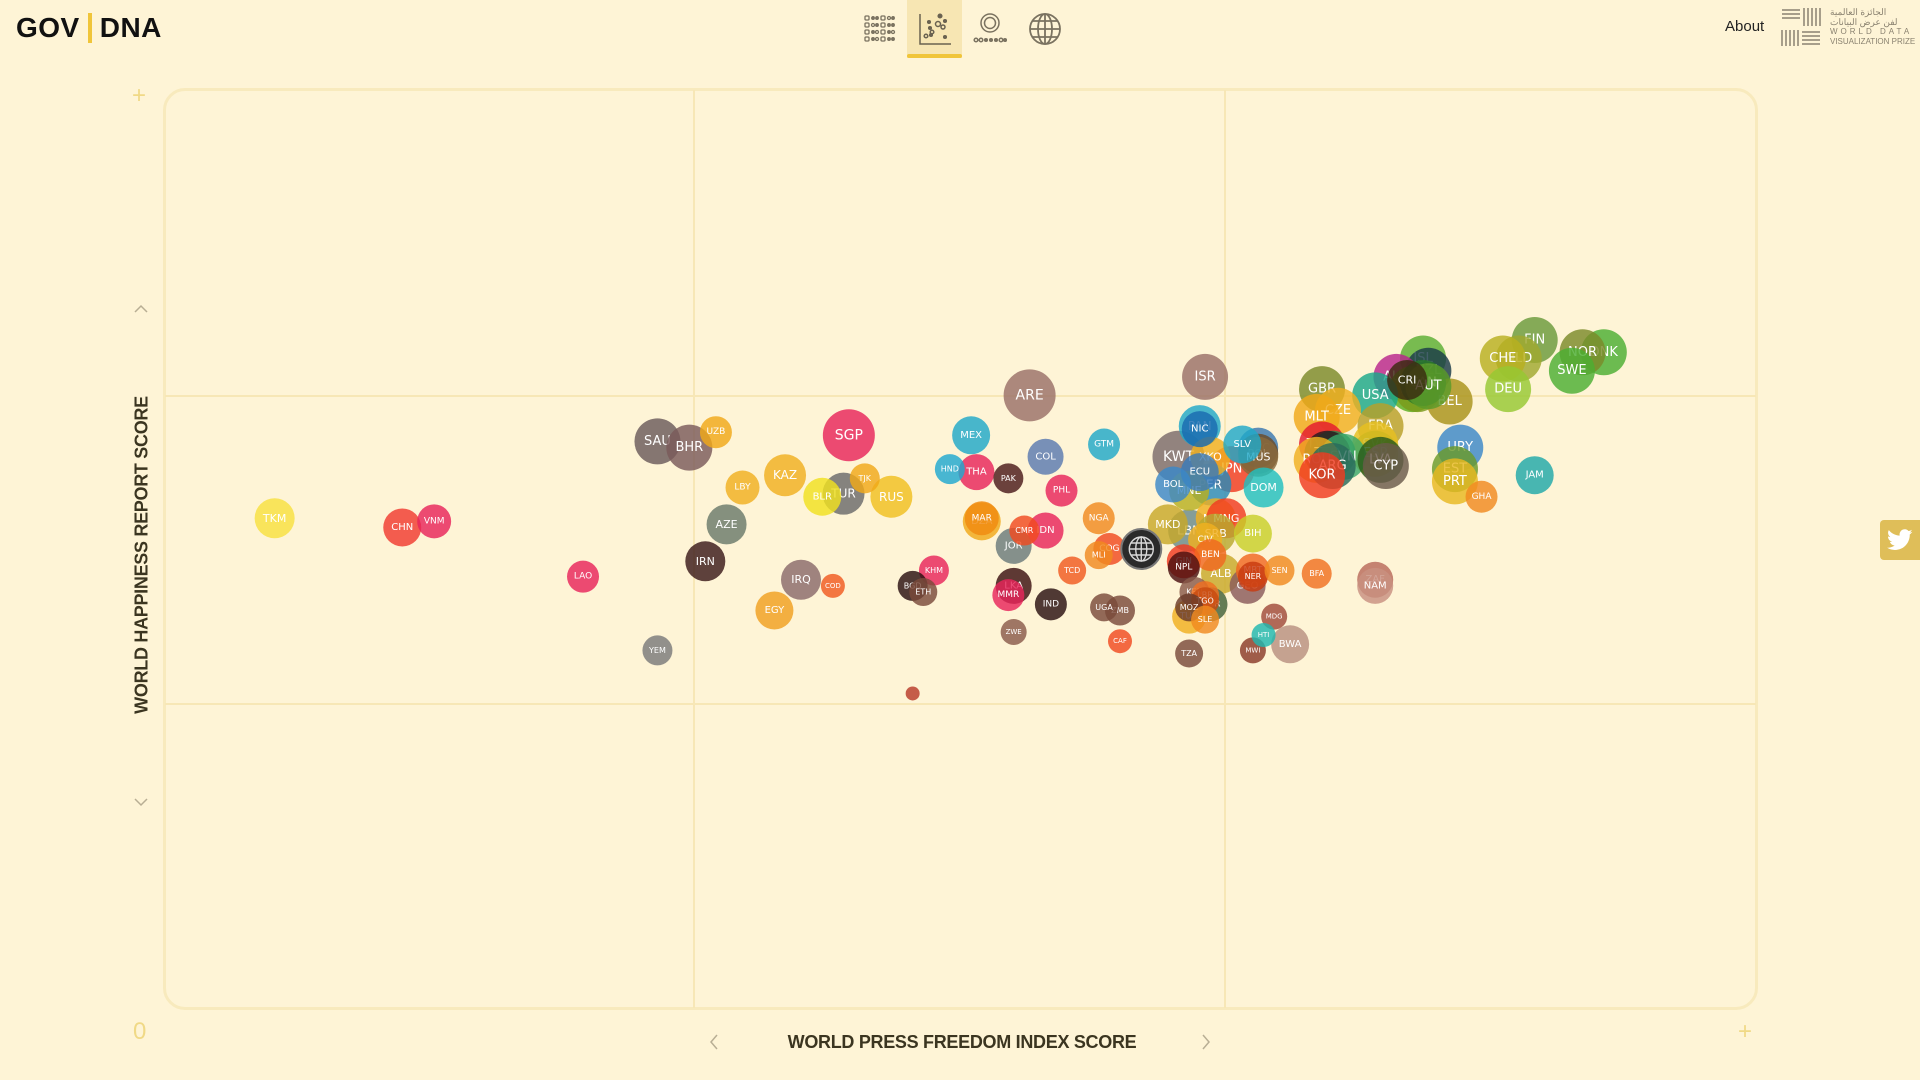 The width and height of the screenshot is (1920, 1080). I want to click on bubble-pak: PAK, so click(1008, 478).